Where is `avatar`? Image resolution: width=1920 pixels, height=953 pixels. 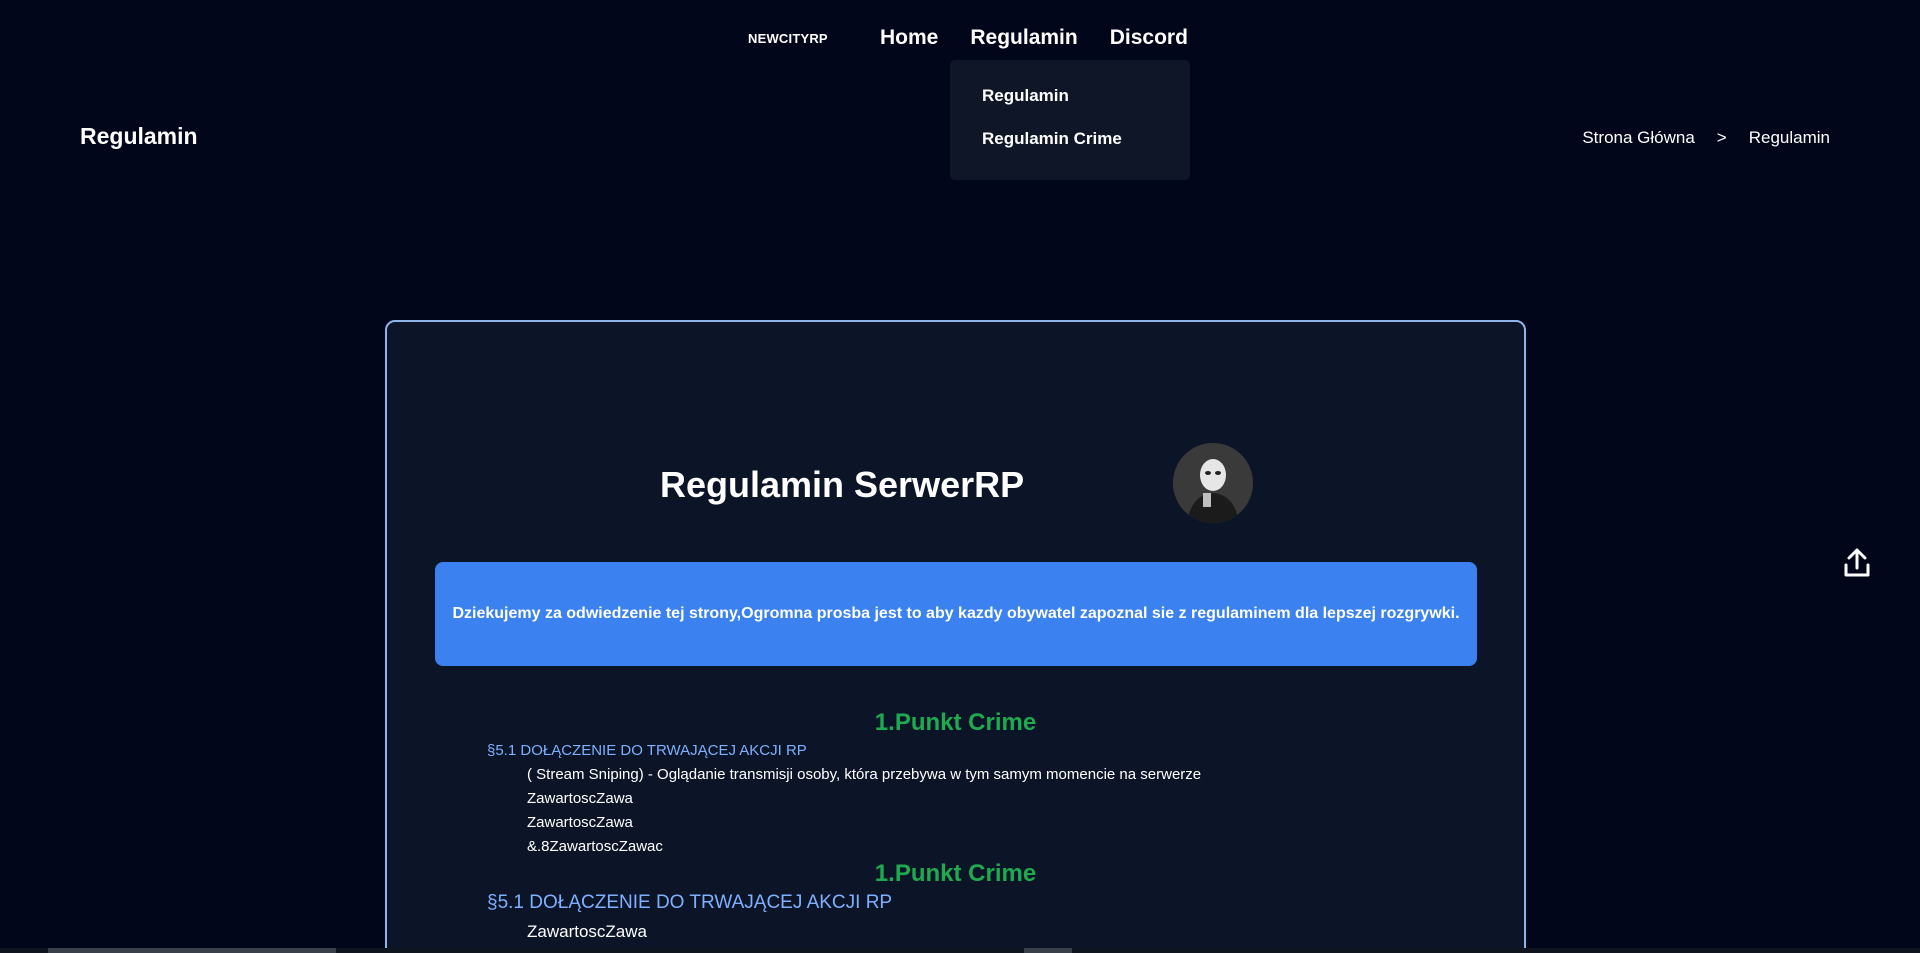 avatar is located at coordinates (1213, 483).